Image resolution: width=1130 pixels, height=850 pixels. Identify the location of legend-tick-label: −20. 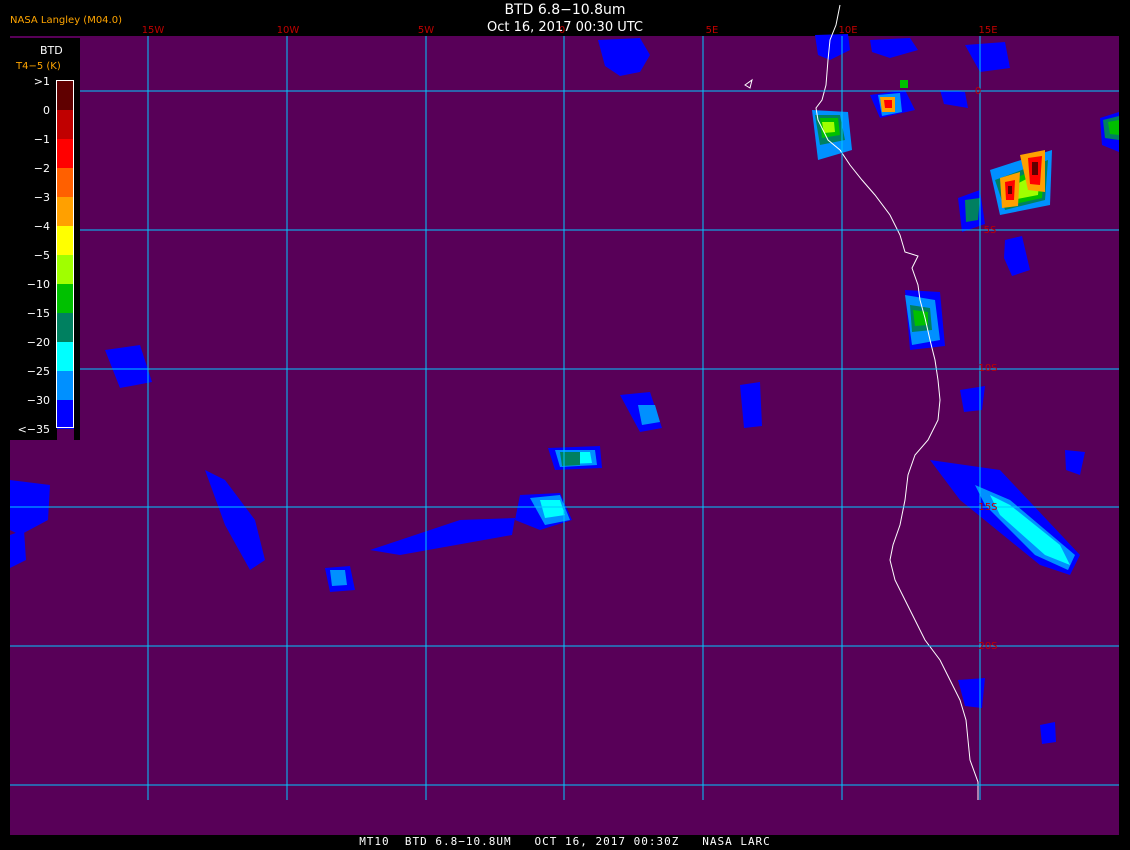
(38, 342).